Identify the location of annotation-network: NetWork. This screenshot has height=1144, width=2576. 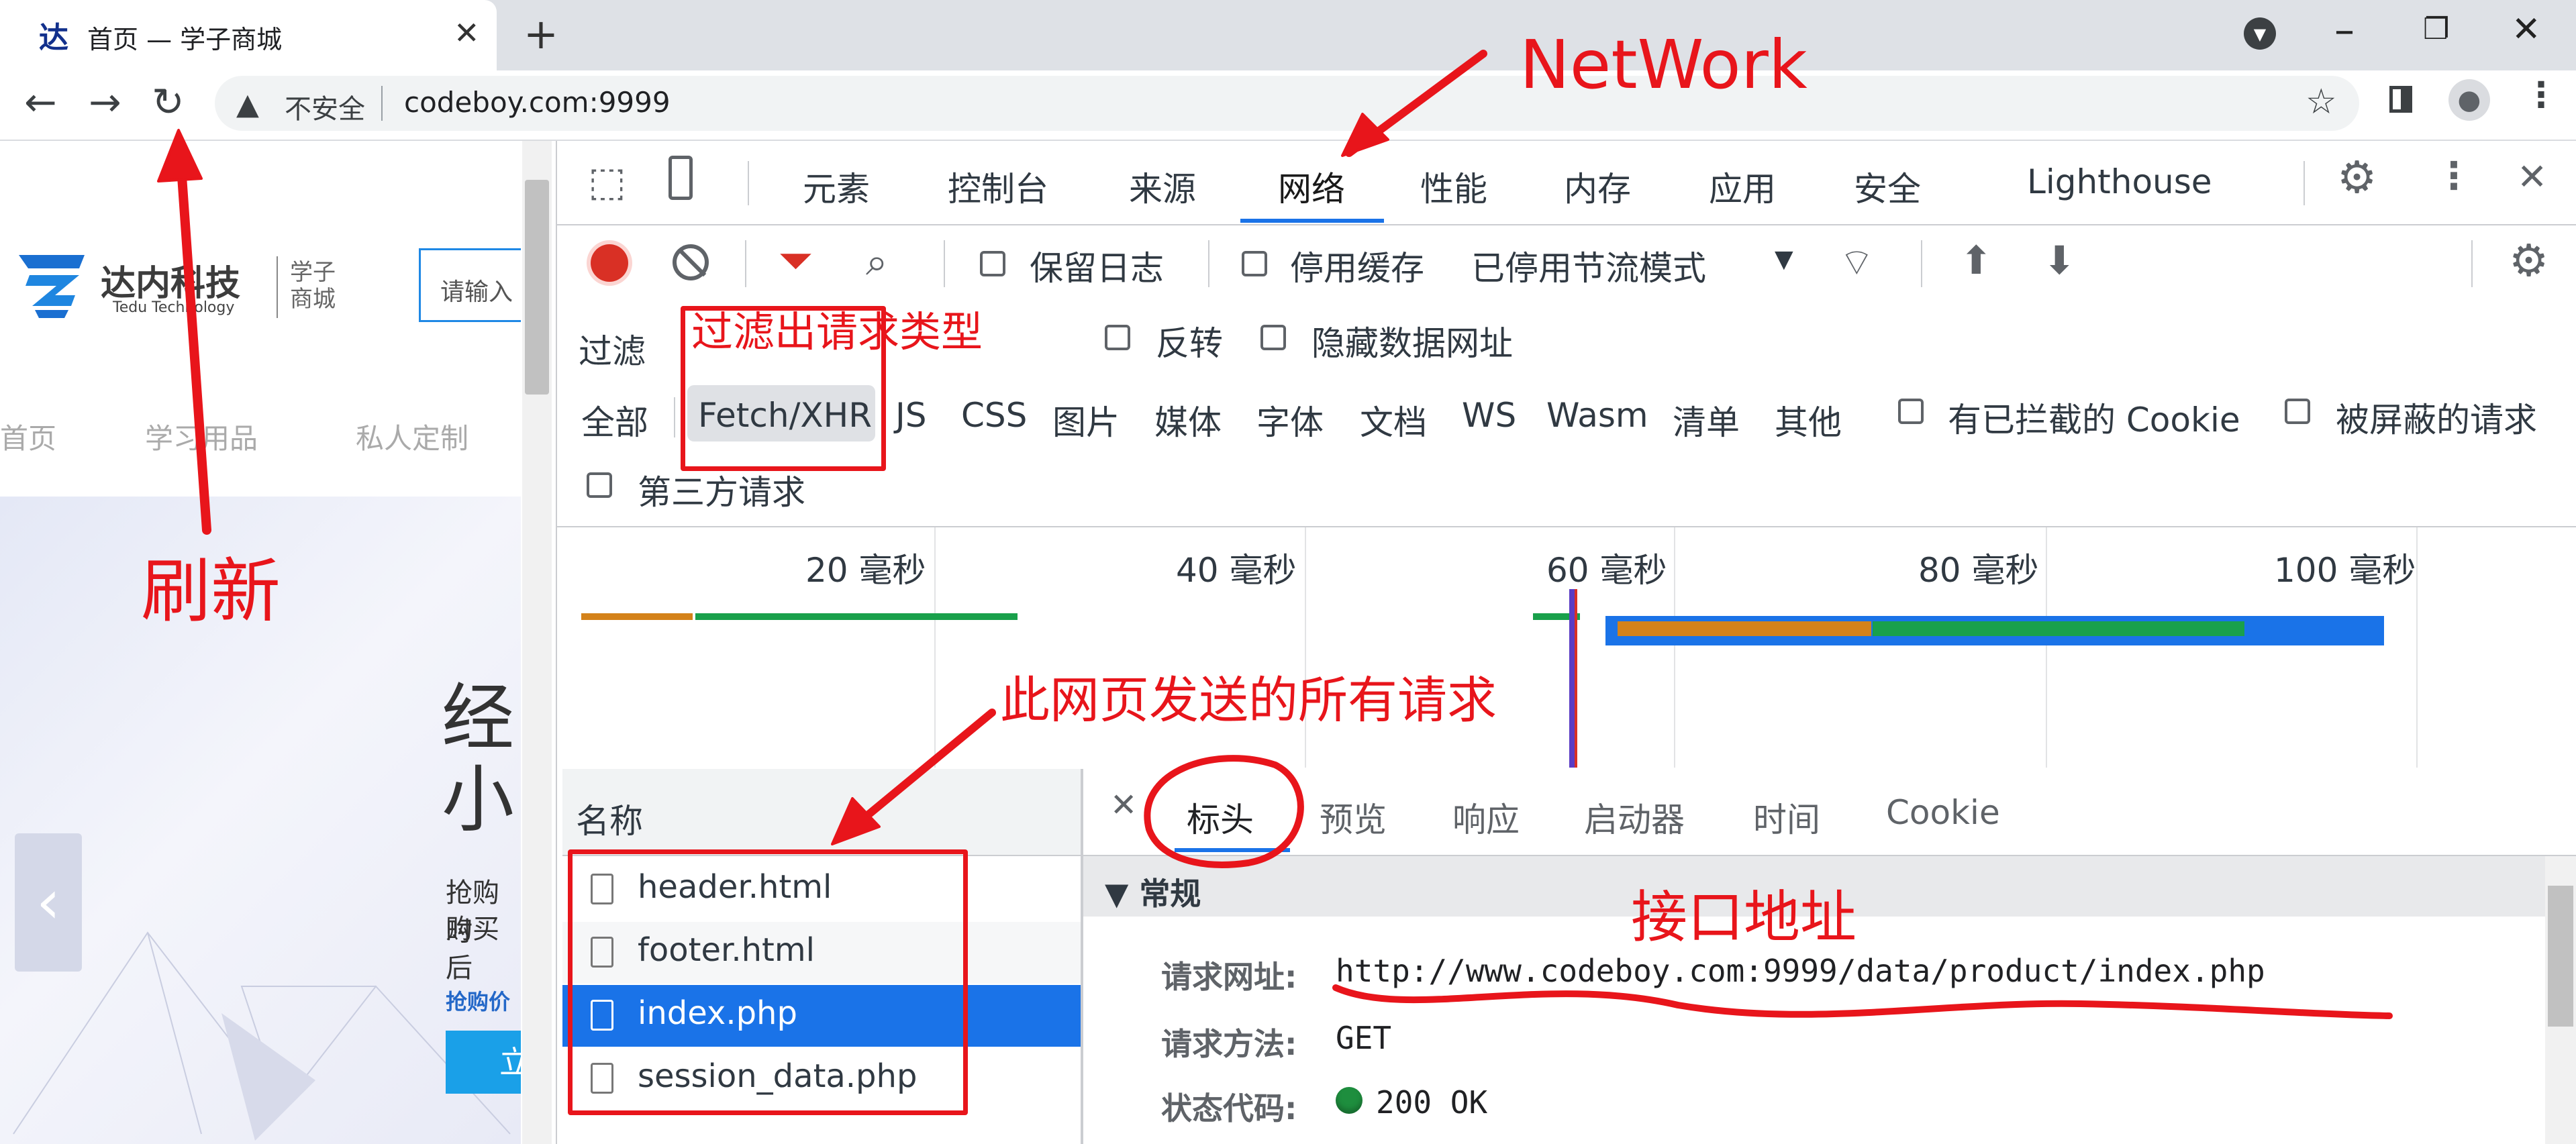
(1663, 64).